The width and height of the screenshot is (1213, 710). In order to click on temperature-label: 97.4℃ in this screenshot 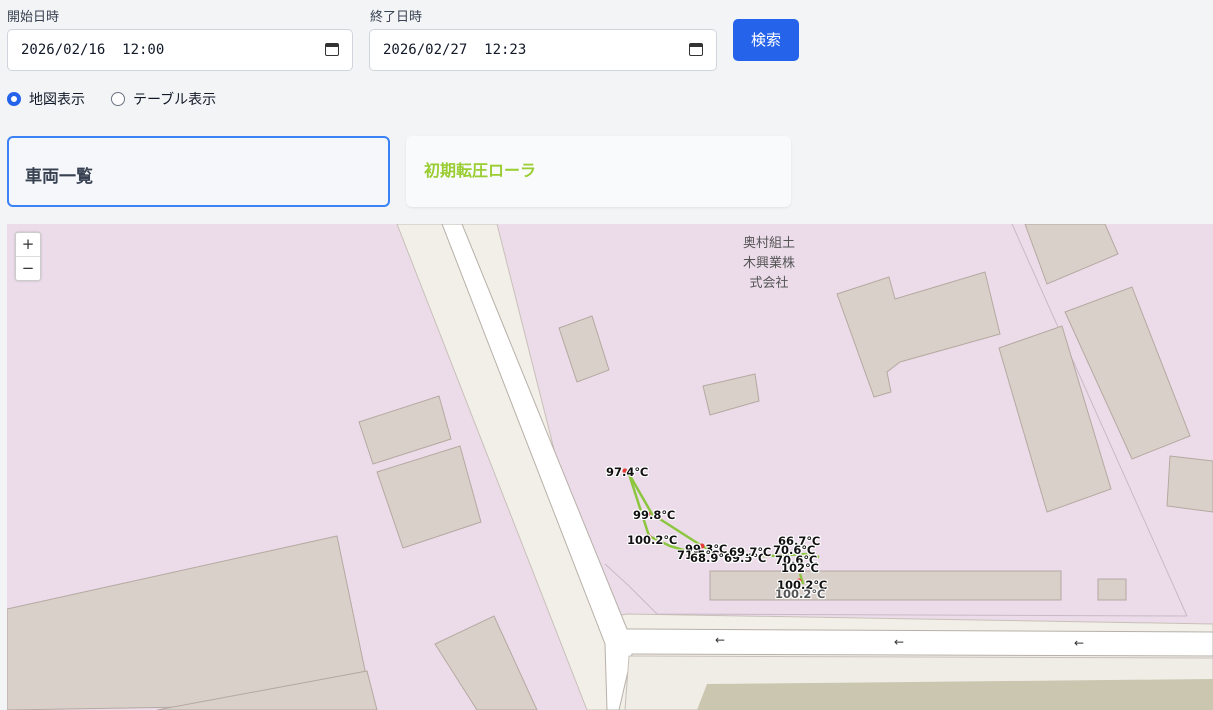, I will do `click(627, 472)`.